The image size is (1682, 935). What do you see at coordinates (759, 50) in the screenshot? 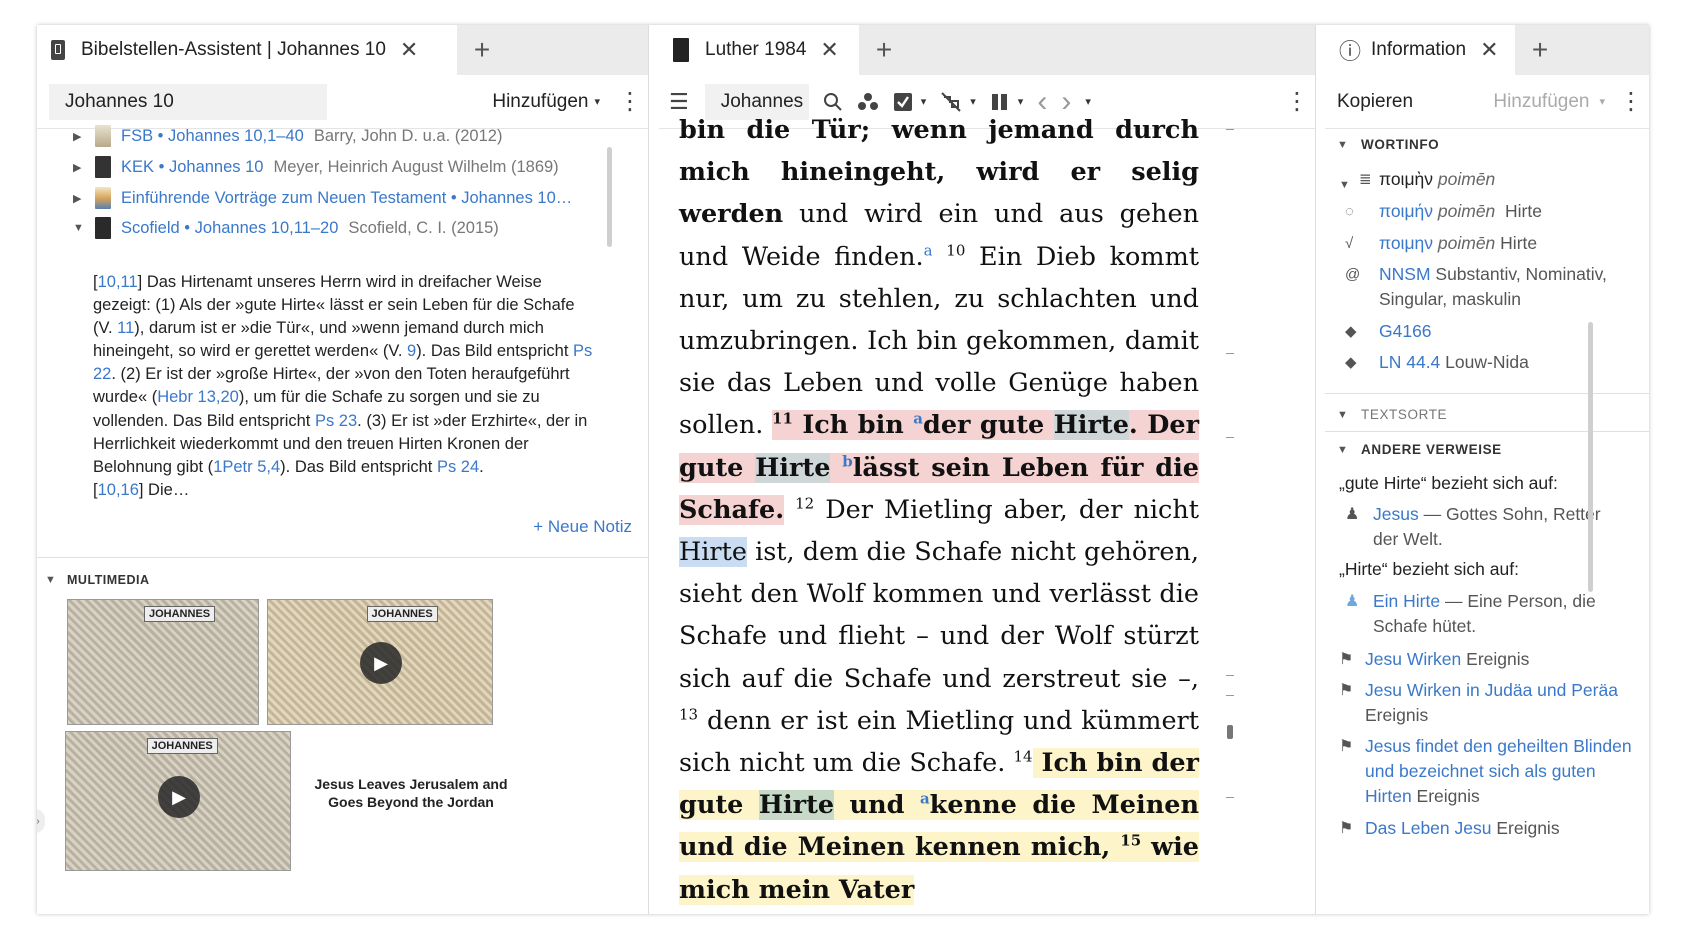
I see `tab-luther-1984: Luther 1984 ✕` at bounding box center [759, 50].